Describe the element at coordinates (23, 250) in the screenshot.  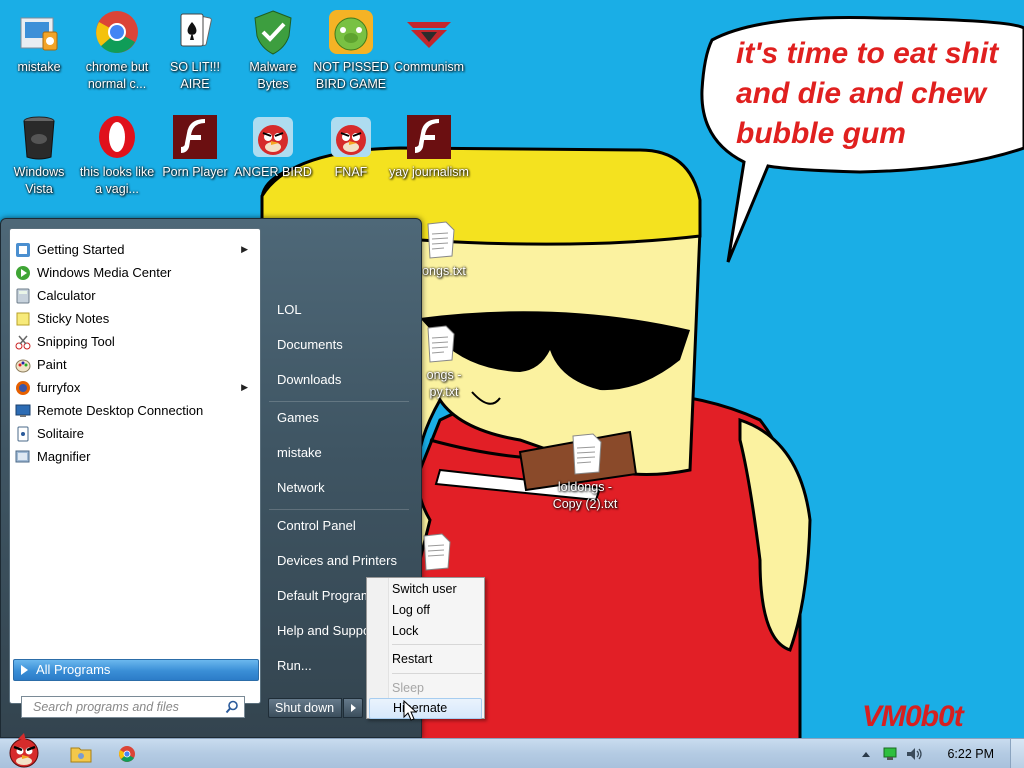
I see `getting-started-icon` at that location.